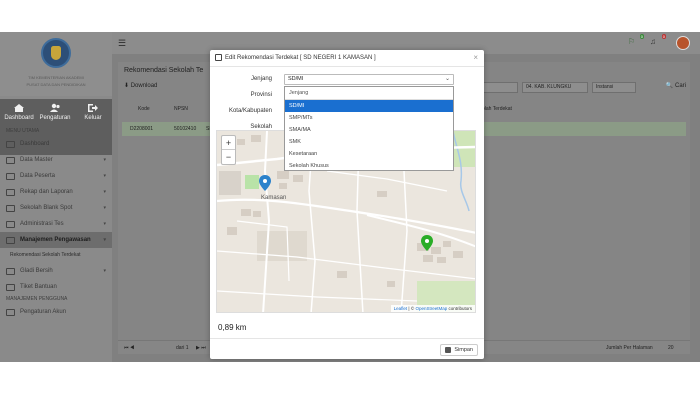 This screenshot has height=394, width=700. I want to click on supervise-icon, so click(10, 240).